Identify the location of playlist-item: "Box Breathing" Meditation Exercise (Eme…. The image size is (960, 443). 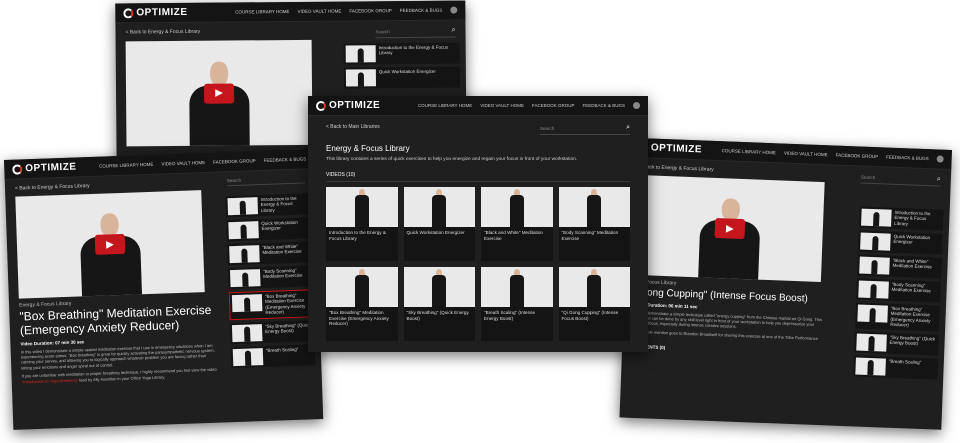
(898, 317).